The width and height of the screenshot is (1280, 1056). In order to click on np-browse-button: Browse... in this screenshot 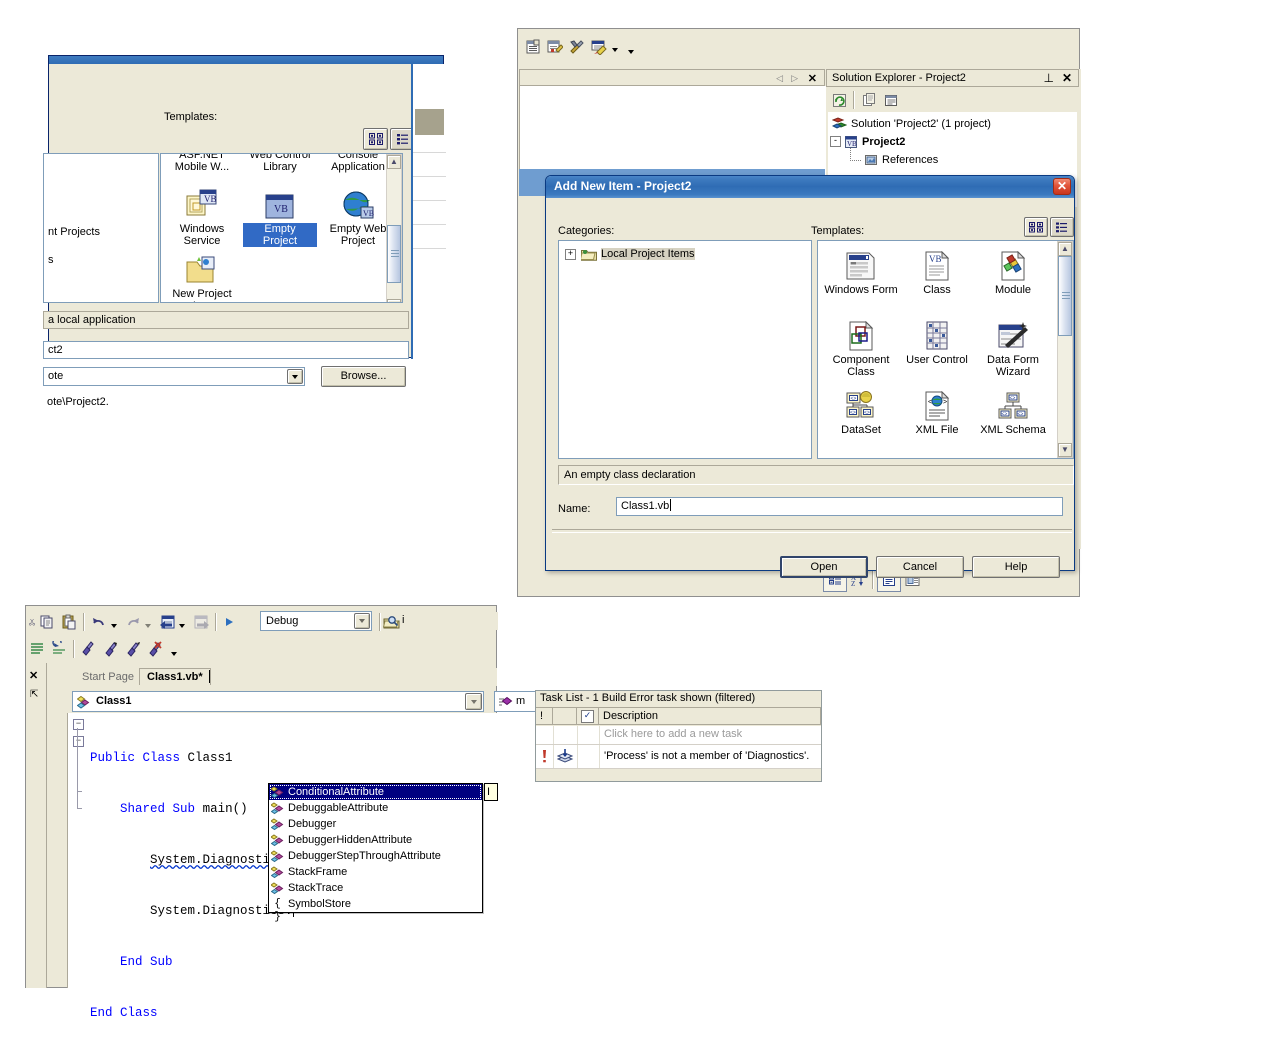, I will do `click(363, 376)`.